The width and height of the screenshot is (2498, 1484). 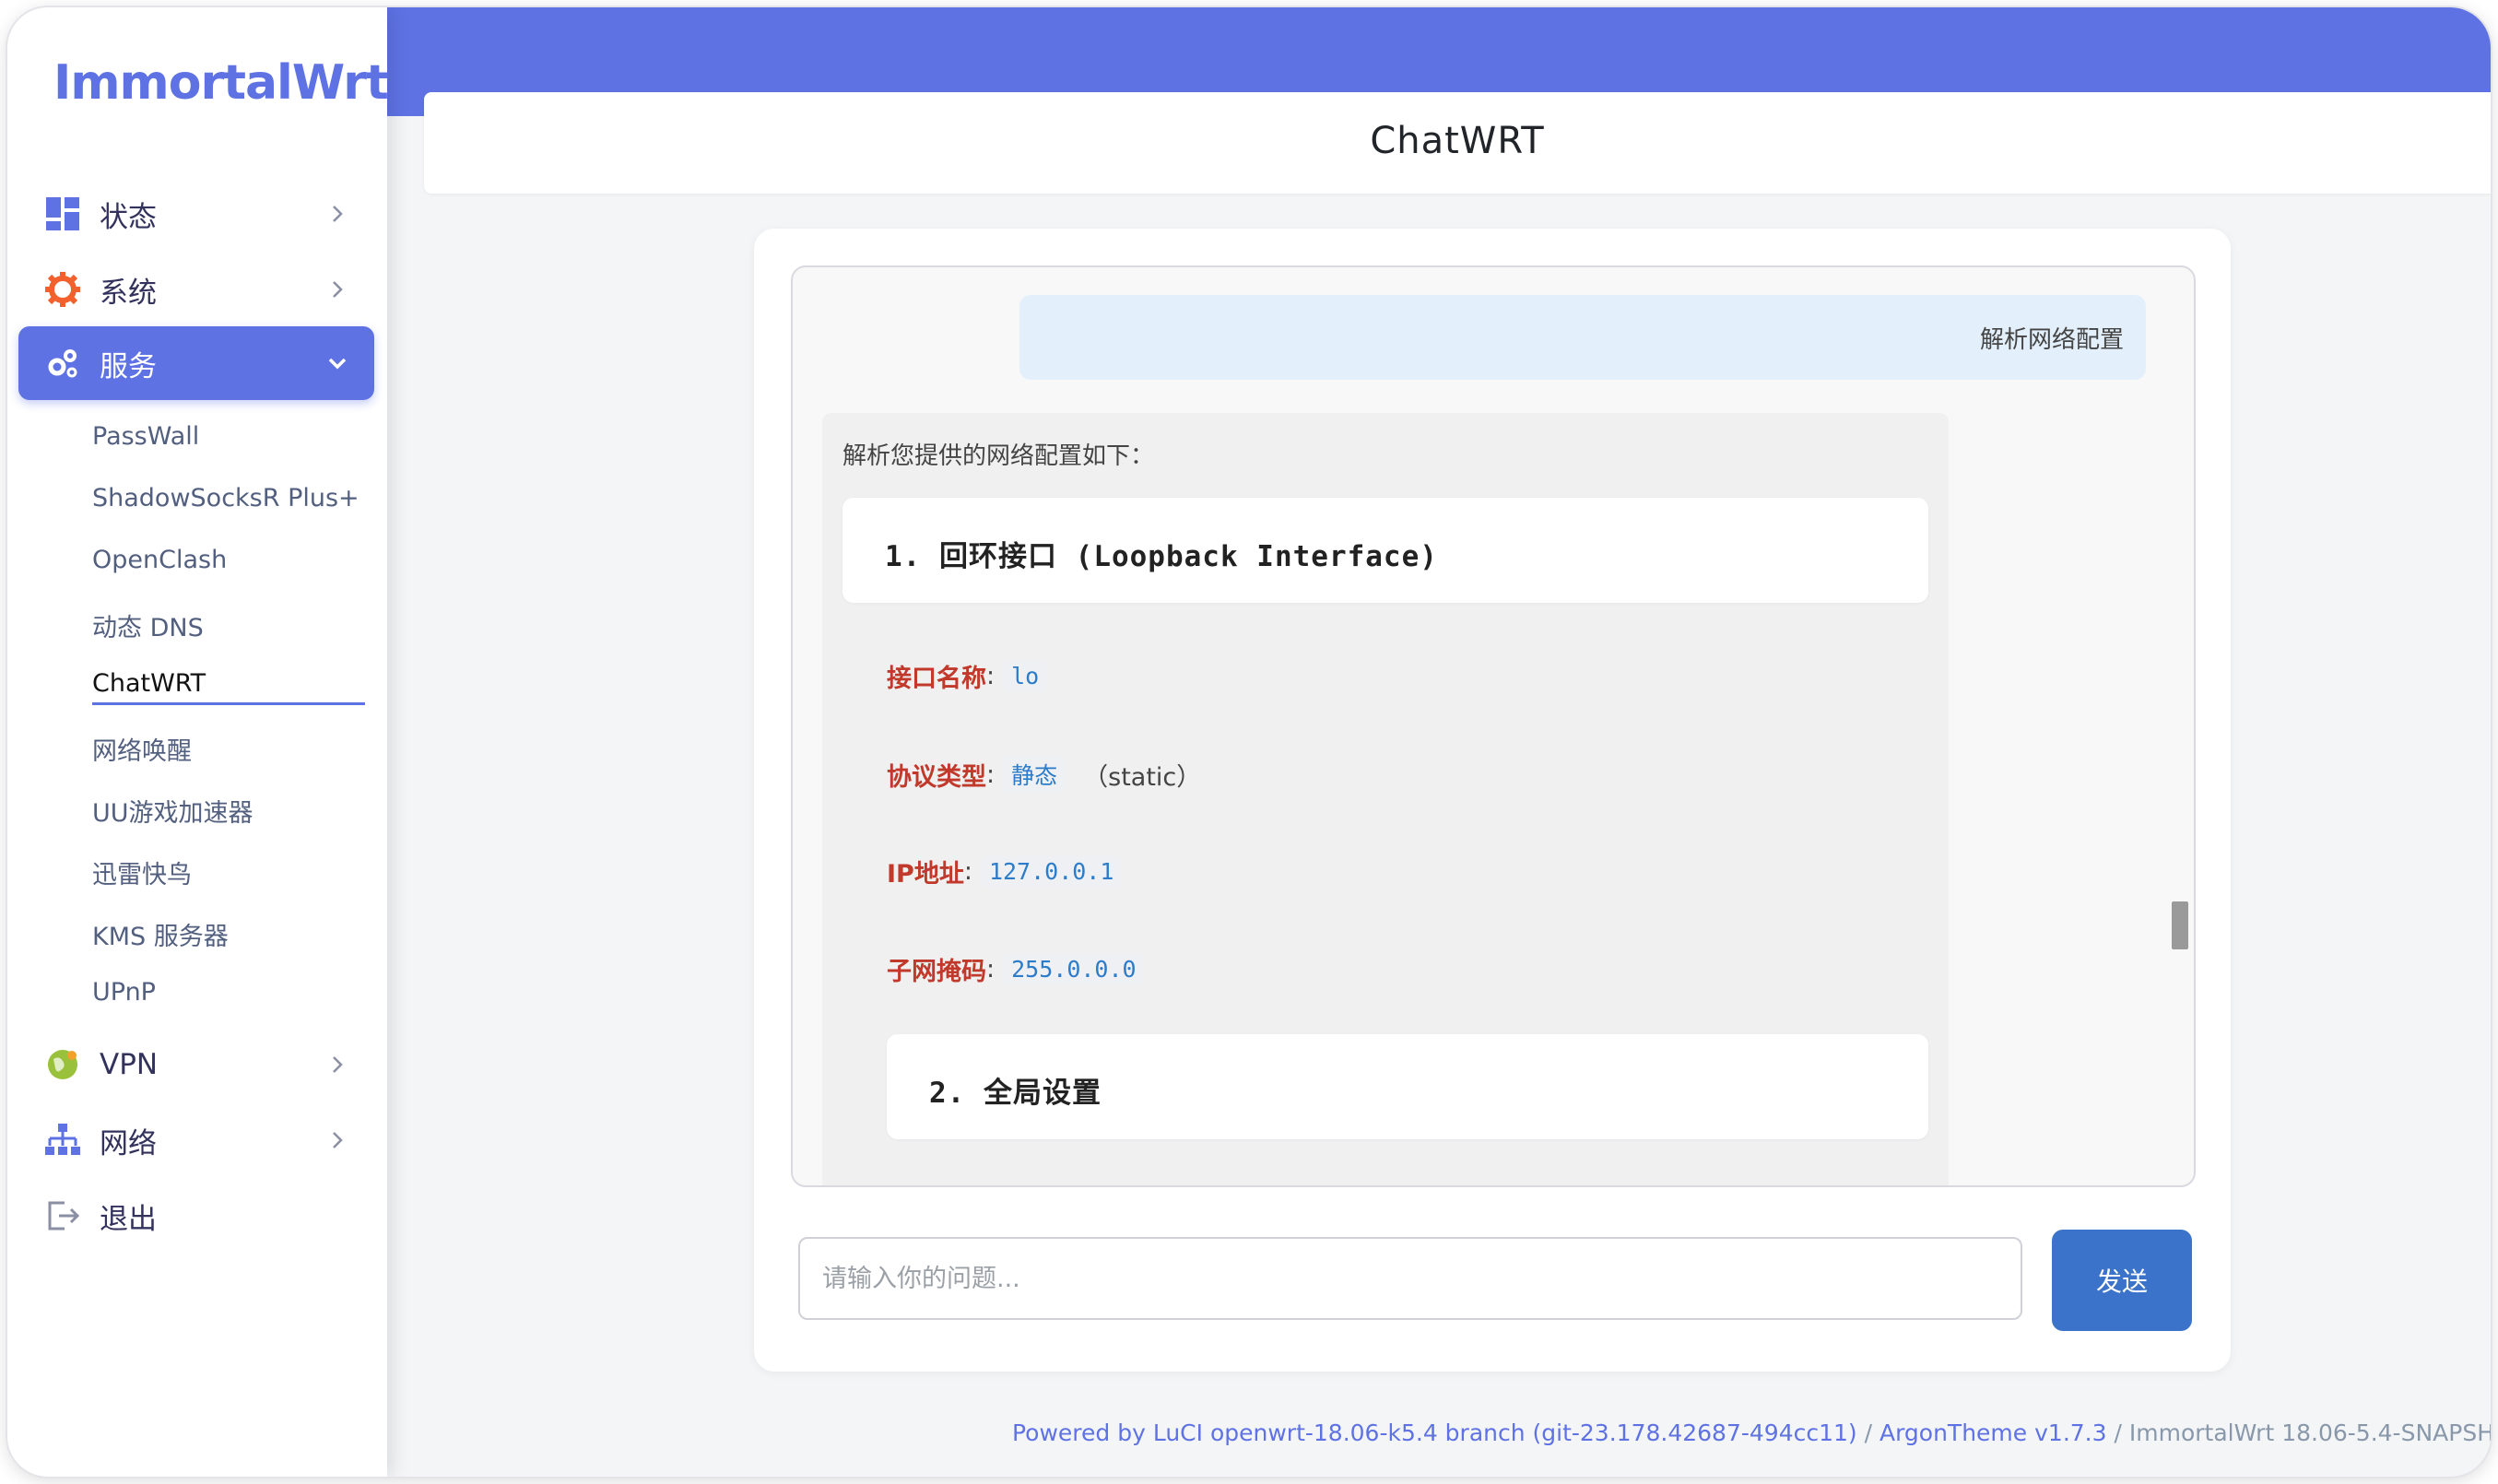 What do you see at coordinates (142, 749) in the screenshot?
I see `submenu-item-wol: 网络唤醒` at bounding box center [142, 749].